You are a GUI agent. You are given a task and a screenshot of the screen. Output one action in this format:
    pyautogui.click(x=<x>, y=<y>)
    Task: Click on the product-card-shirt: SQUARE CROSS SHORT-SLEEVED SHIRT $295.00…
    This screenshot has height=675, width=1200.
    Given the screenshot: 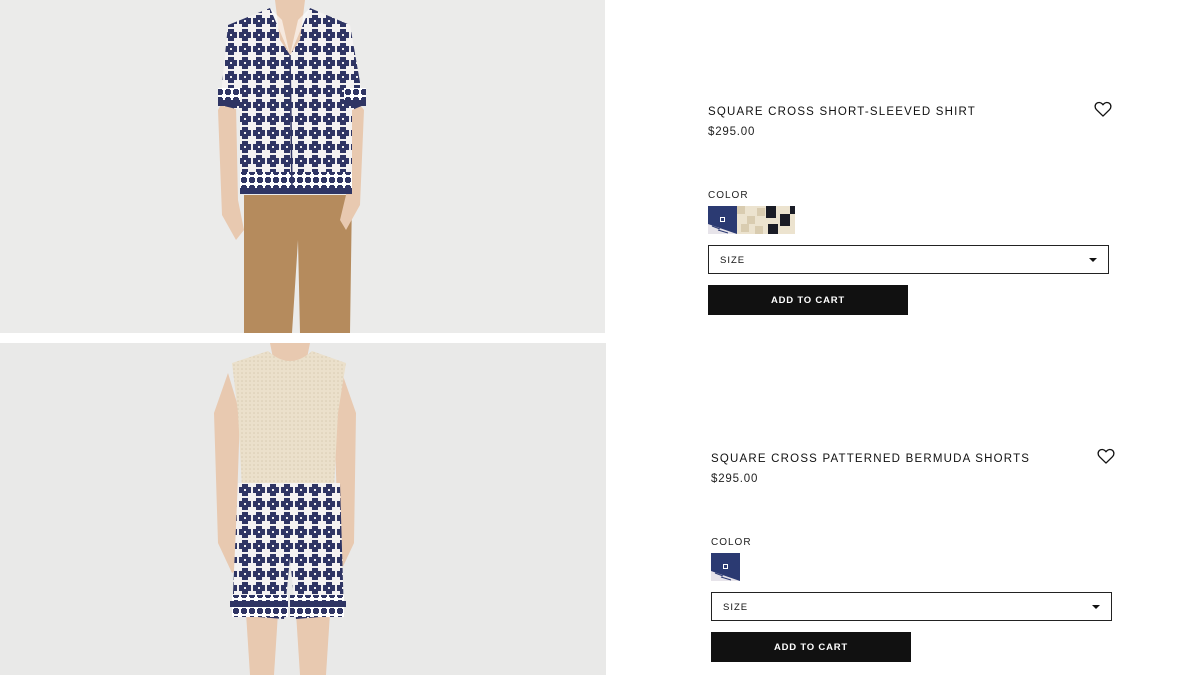 What is the action you would take?
    pyautogui.click(x=910, y=208)
    